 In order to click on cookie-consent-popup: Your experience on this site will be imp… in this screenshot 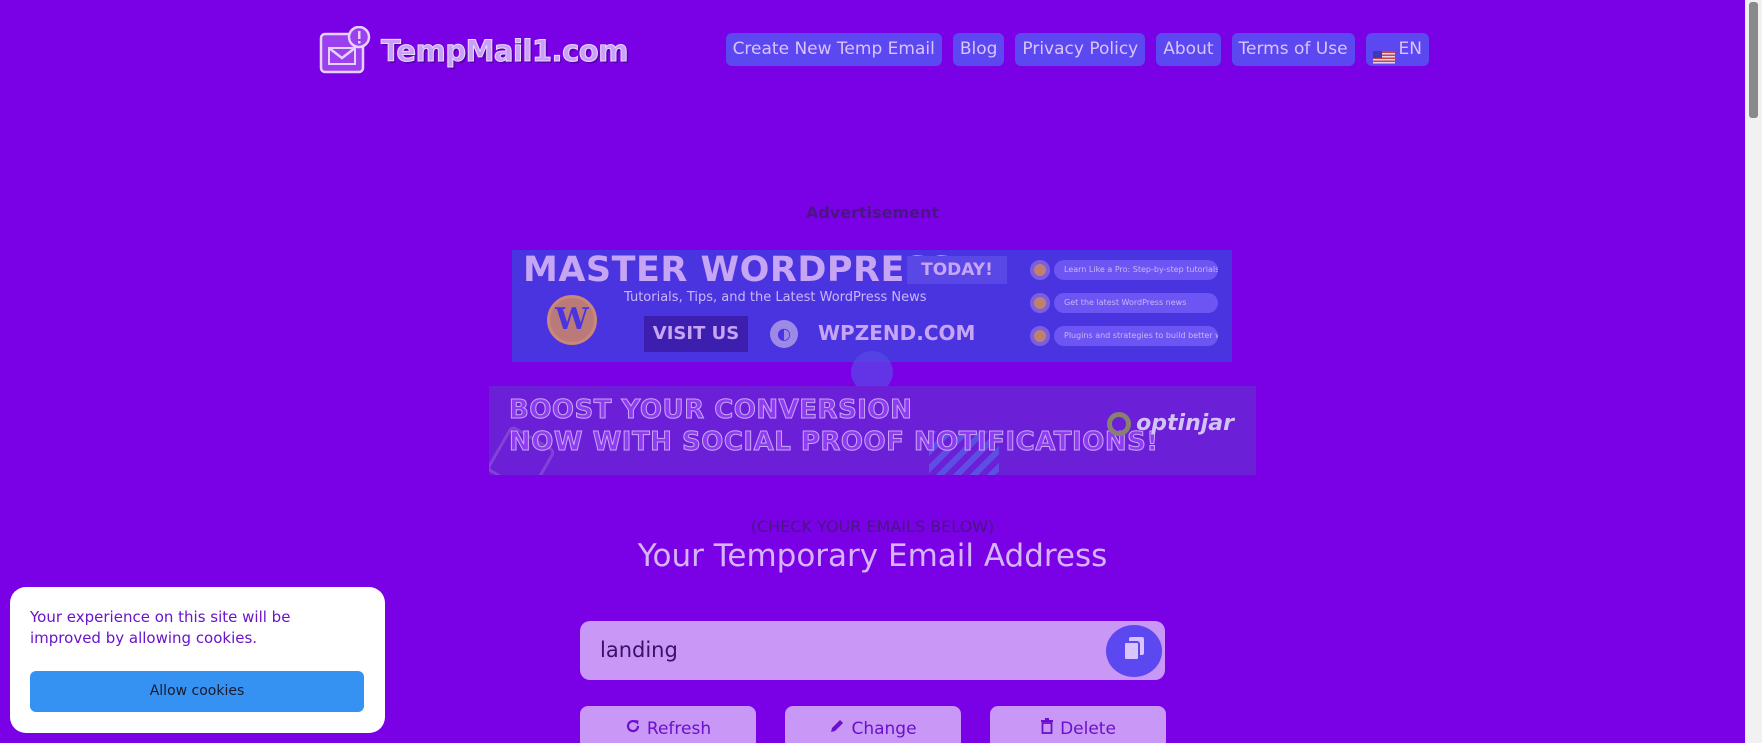, I will do `click(197, 660)`.